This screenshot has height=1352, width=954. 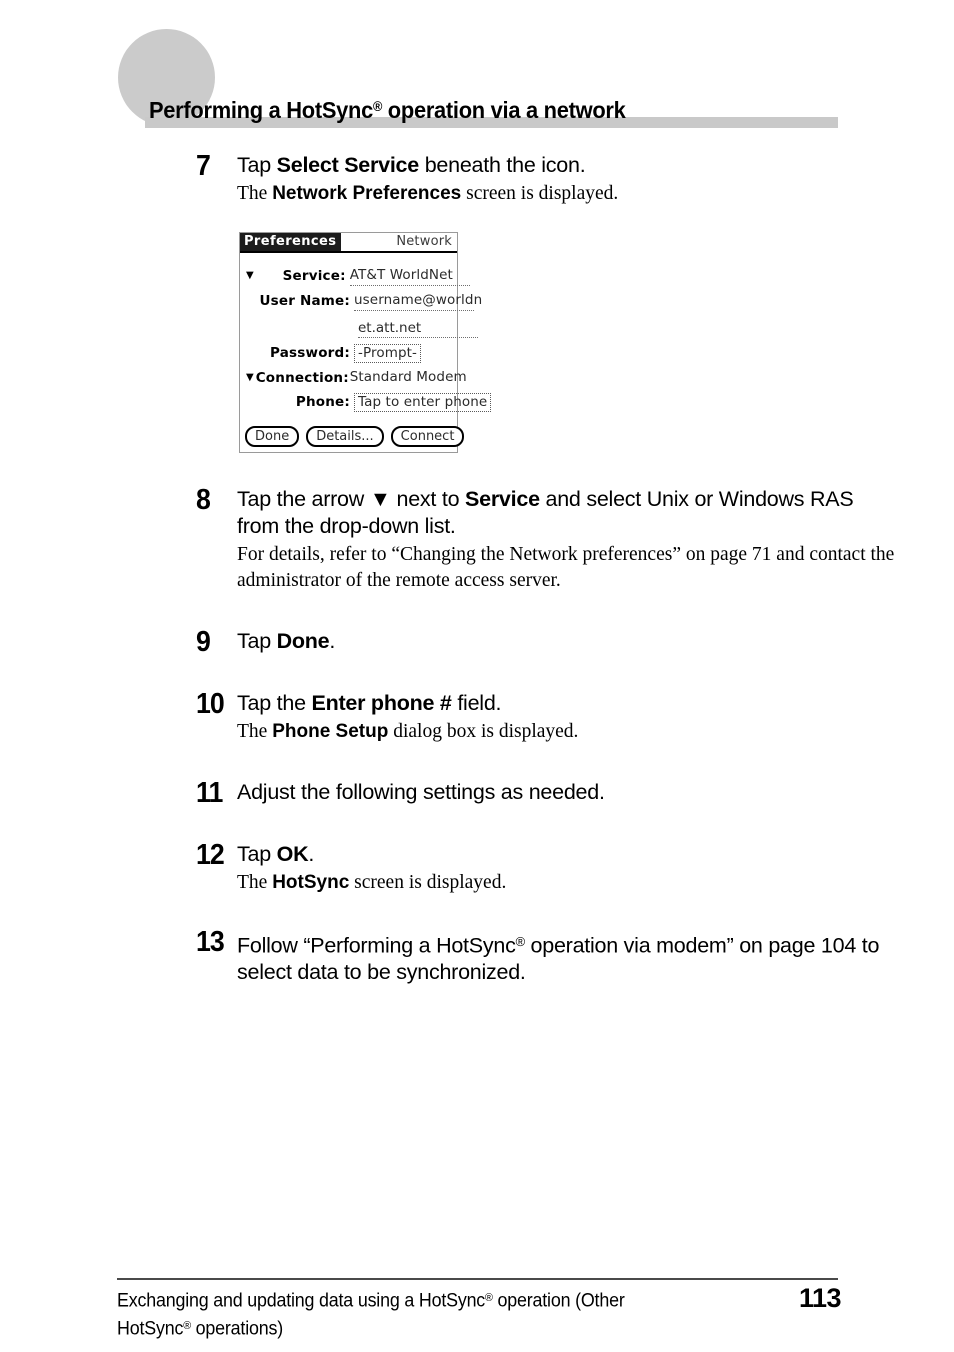 I want to click on palm-button-row: Done Details... Connect, so click(x=355, y=436).